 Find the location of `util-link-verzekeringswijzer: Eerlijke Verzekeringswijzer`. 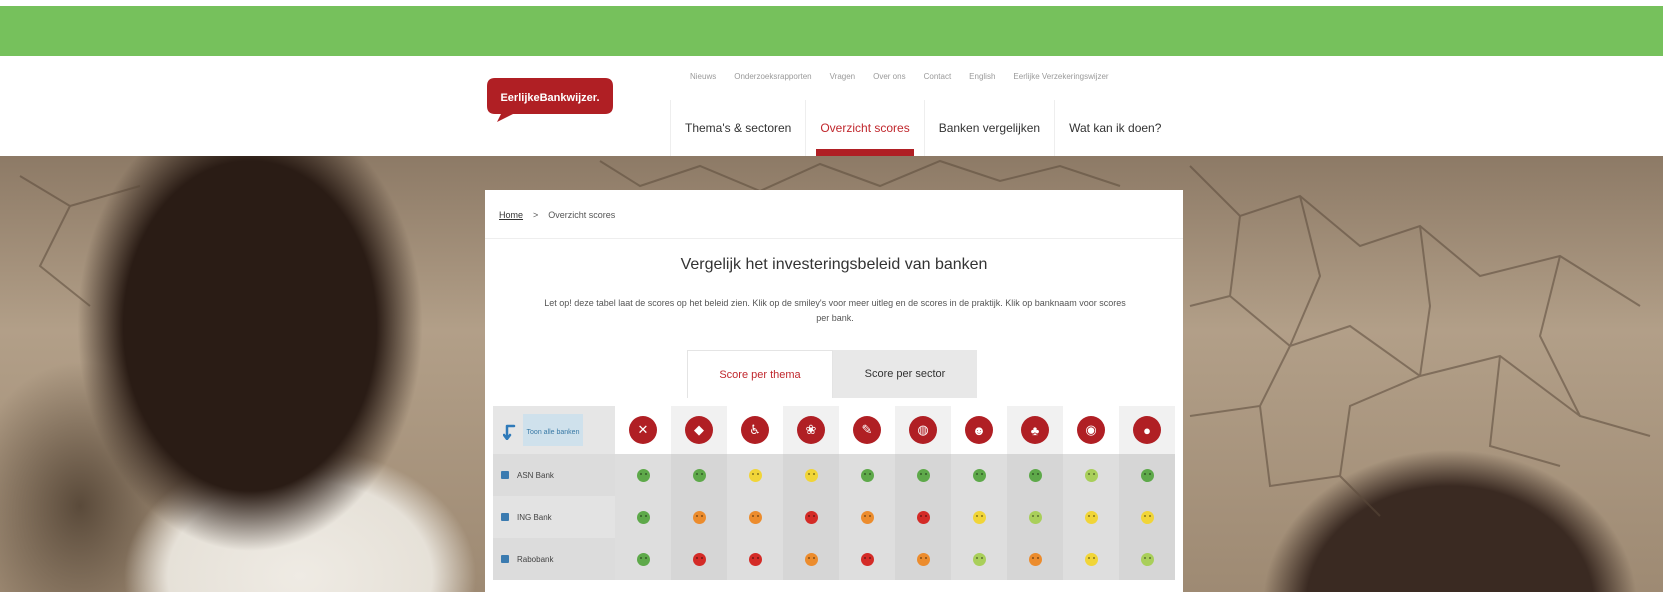

util-link-verzekeringswijzer: Eerlijke Verzekeringswijzer is located at coordinates (1060, 76).